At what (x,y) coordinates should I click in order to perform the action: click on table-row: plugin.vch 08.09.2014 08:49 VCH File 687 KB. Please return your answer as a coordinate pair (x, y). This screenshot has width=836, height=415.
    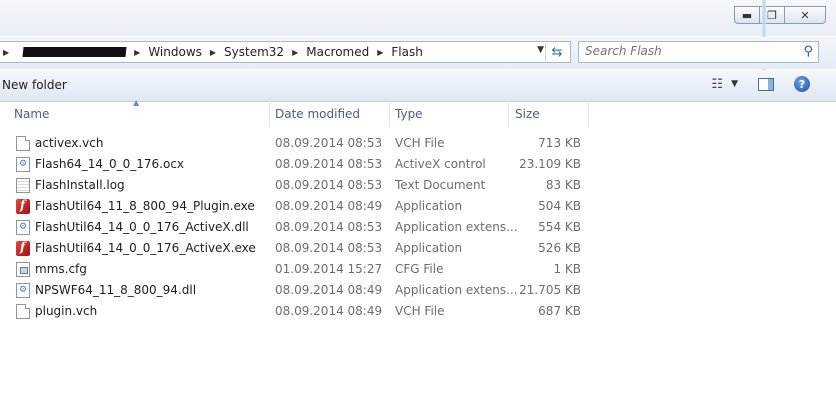
    Looking at the image, I should click on (418, 311).